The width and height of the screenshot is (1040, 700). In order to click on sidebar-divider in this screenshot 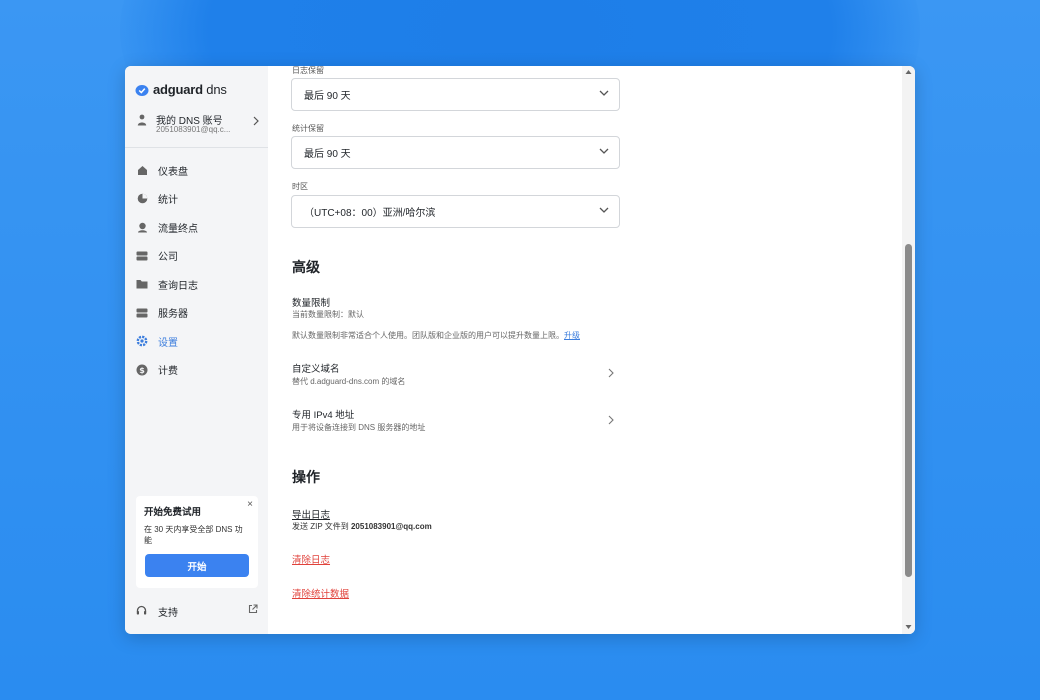, I will do `click(196, 147)`.